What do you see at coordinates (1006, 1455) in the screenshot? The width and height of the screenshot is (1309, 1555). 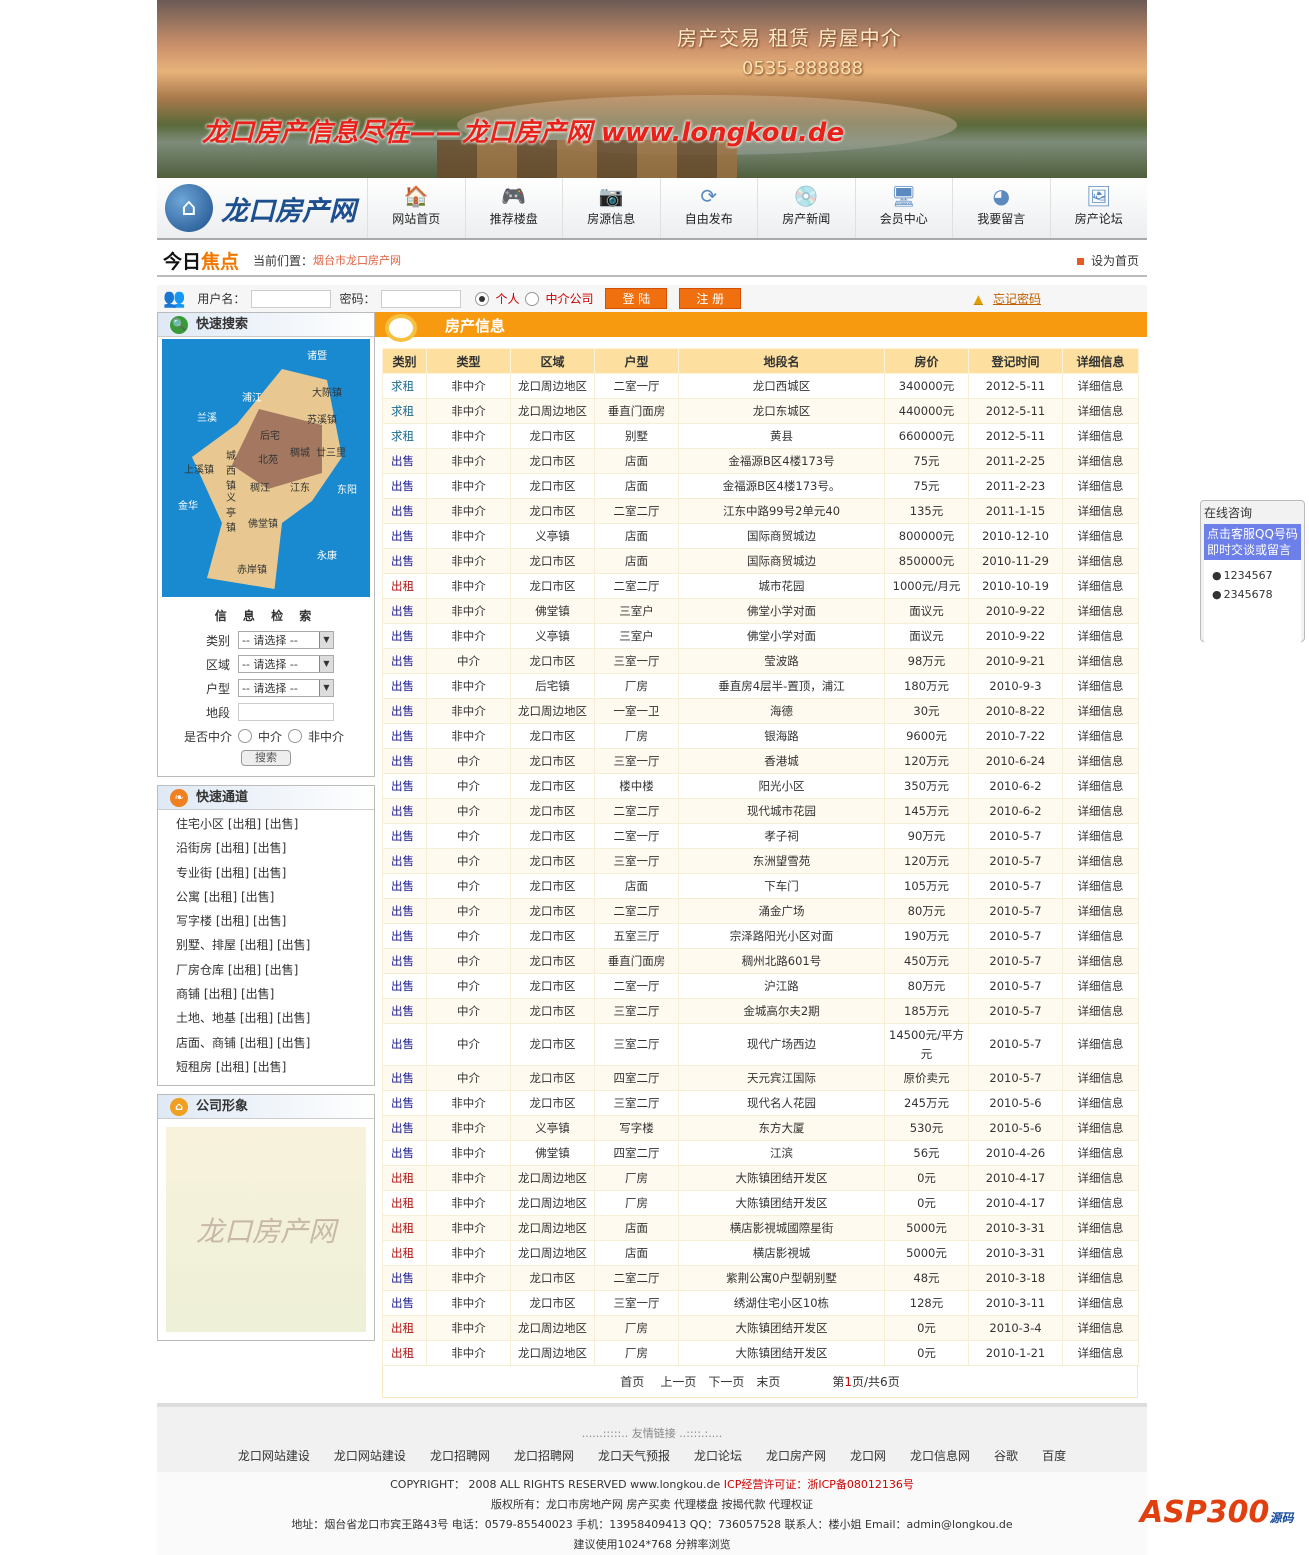 I see `friend-link: 谷歌` at bounding box center [1006, 1455].